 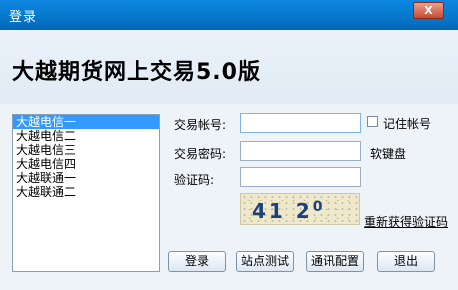 I want to click on server-item: 大越联通二, so click(x=86, y=192).